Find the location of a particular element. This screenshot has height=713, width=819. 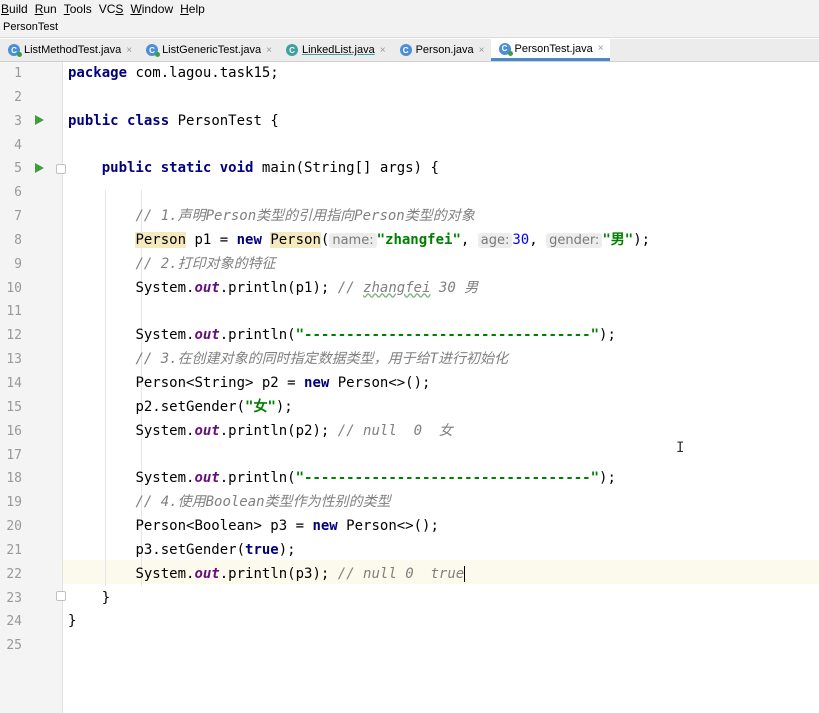

line-number: 9 is located at coordinates (18, 264).